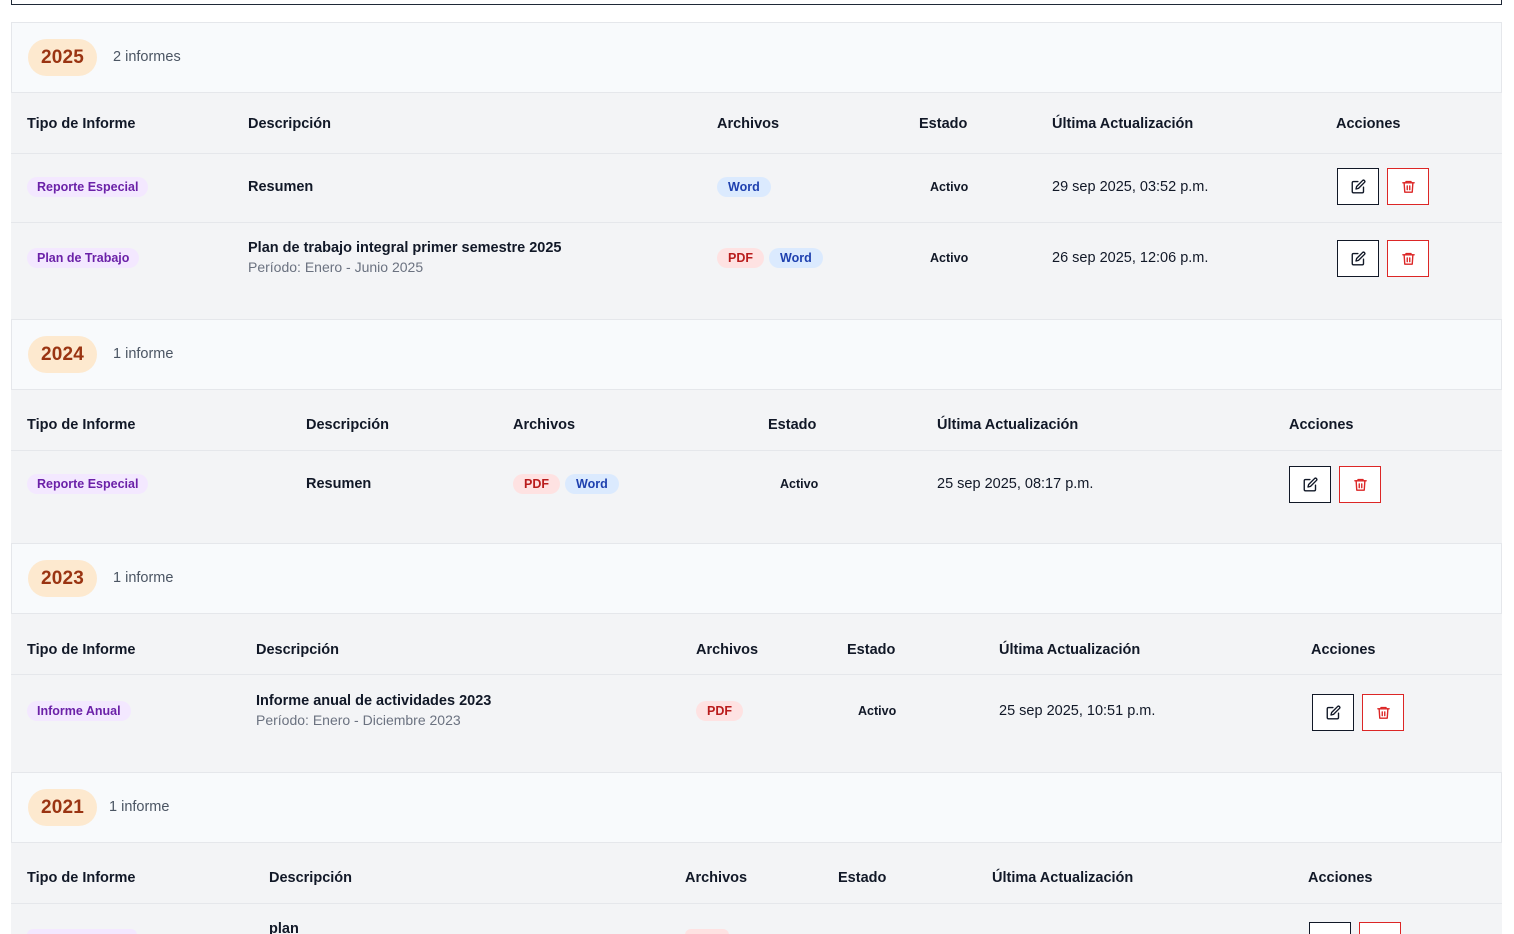 Image resolution: width=1514 pixels, height=934 pixels. I want to click on pdf-file-badge, so click(707, 931).